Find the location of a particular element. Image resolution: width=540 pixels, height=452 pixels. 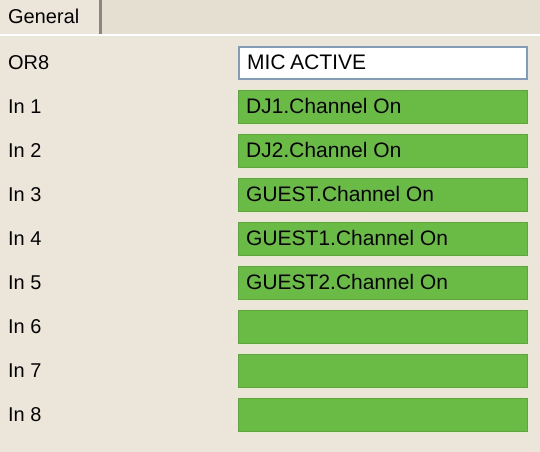

field-label: In 1 is located at coordinates (24, 107).